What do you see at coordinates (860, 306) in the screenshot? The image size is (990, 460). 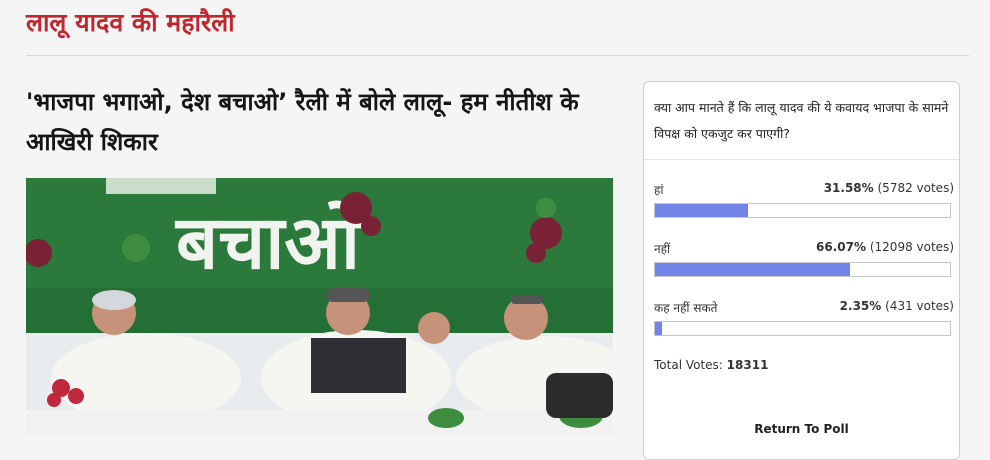 I see `poll-option-percent: 2.35%` at bounding box center [860, 306].